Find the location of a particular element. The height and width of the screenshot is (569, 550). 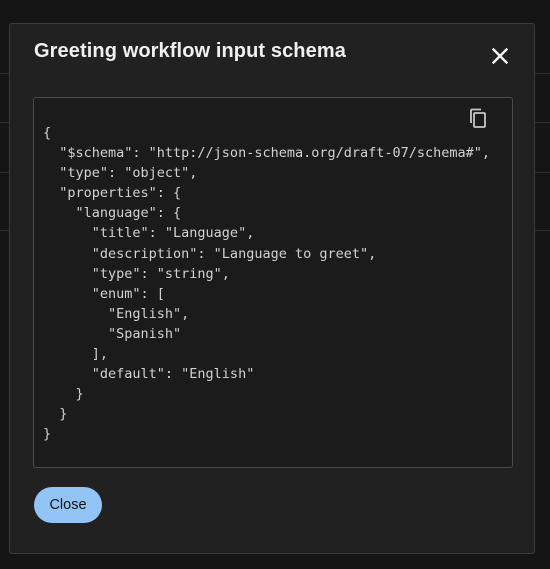

close-icon is located at coordinates (500, 56).